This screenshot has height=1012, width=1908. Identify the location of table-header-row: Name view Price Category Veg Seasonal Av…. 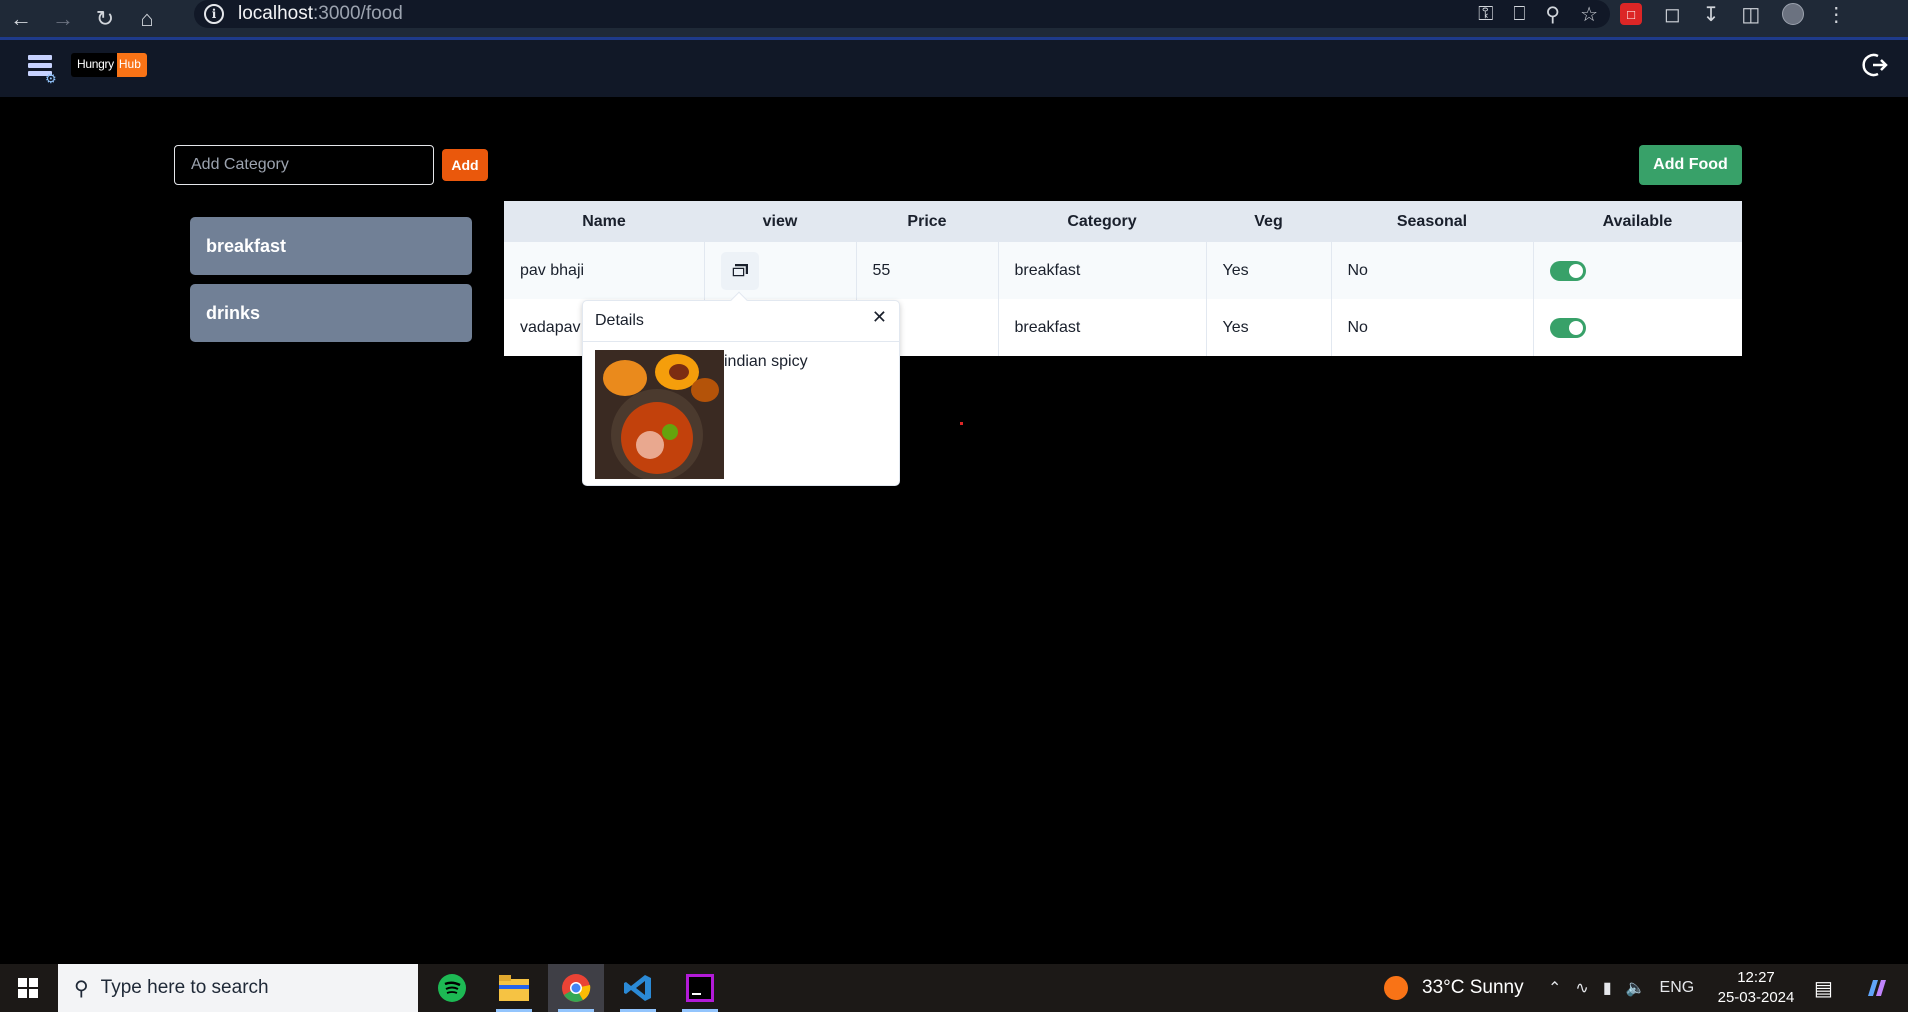
(1123, 221).